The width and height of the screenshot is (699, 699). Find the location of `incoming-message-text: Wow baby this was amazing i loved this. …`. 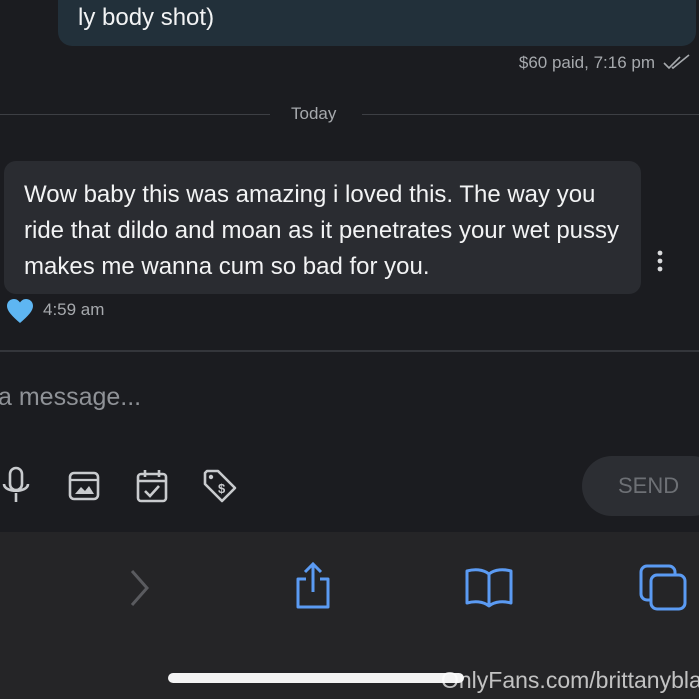

incoming-message-text: Wow baby this was amazing i loved this. … is located at coordinates (322, 230).